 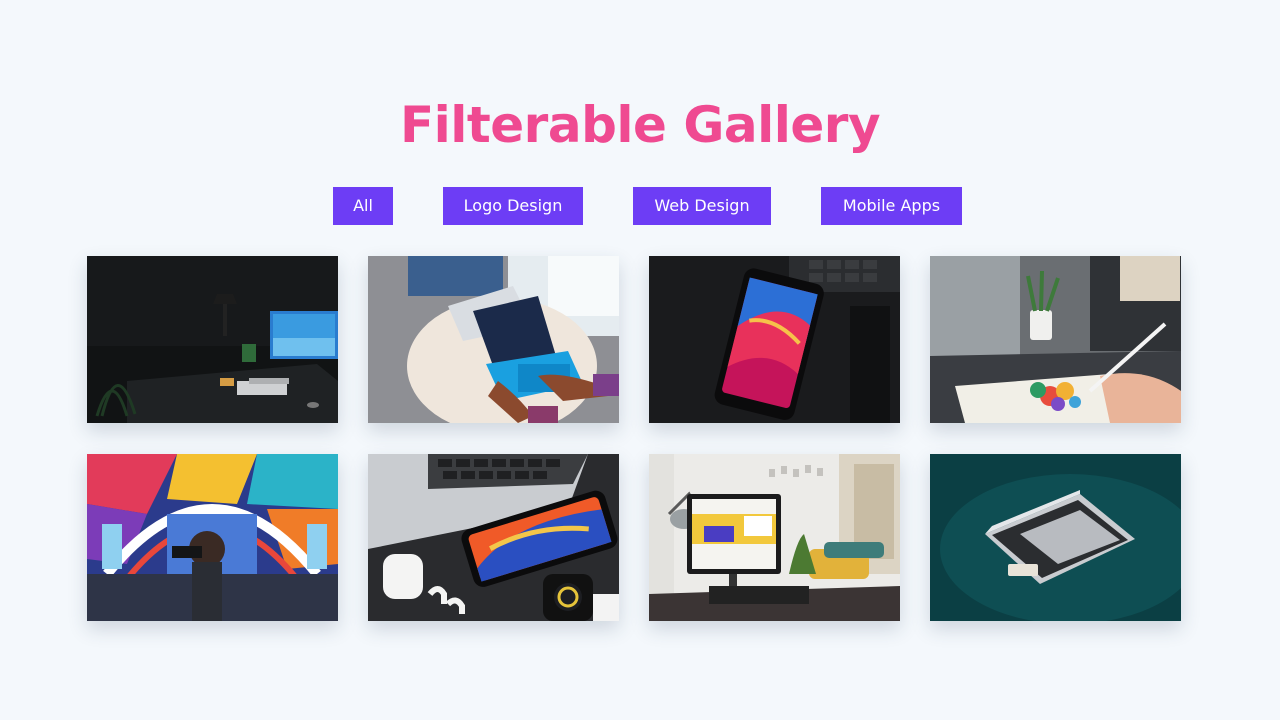 I want to click on laptop-green-image, so click(x=1055, y=537).